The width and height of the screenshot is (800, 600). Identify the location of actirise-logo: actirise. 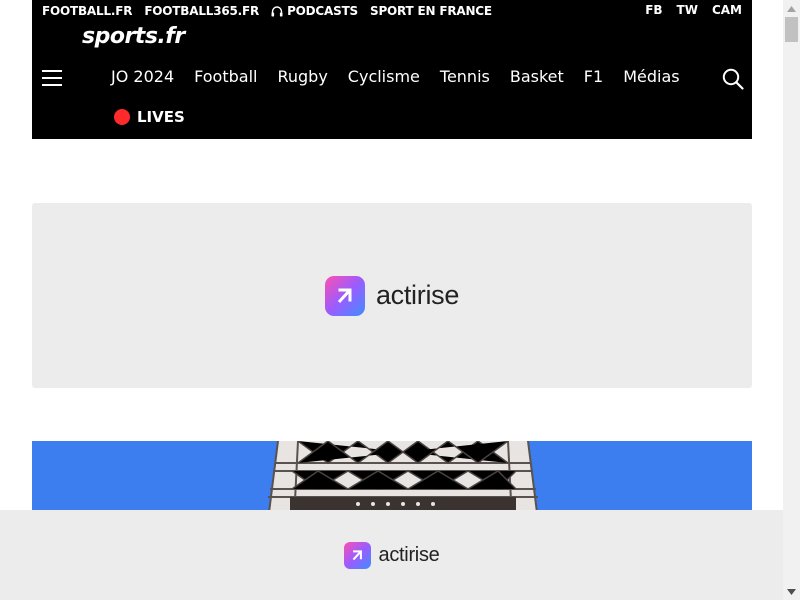
(392, 295).